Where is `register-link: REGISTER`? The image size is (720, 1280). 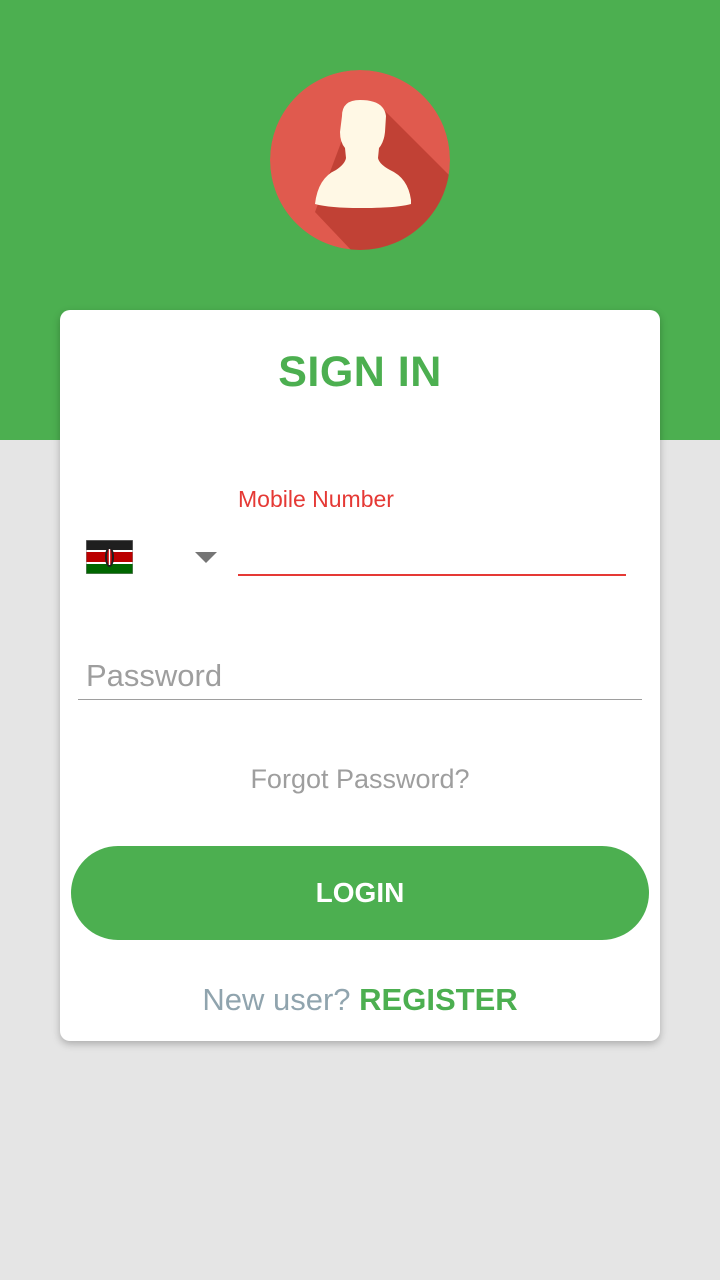 register-link: REGISTER is located at coordinates (438, 999).